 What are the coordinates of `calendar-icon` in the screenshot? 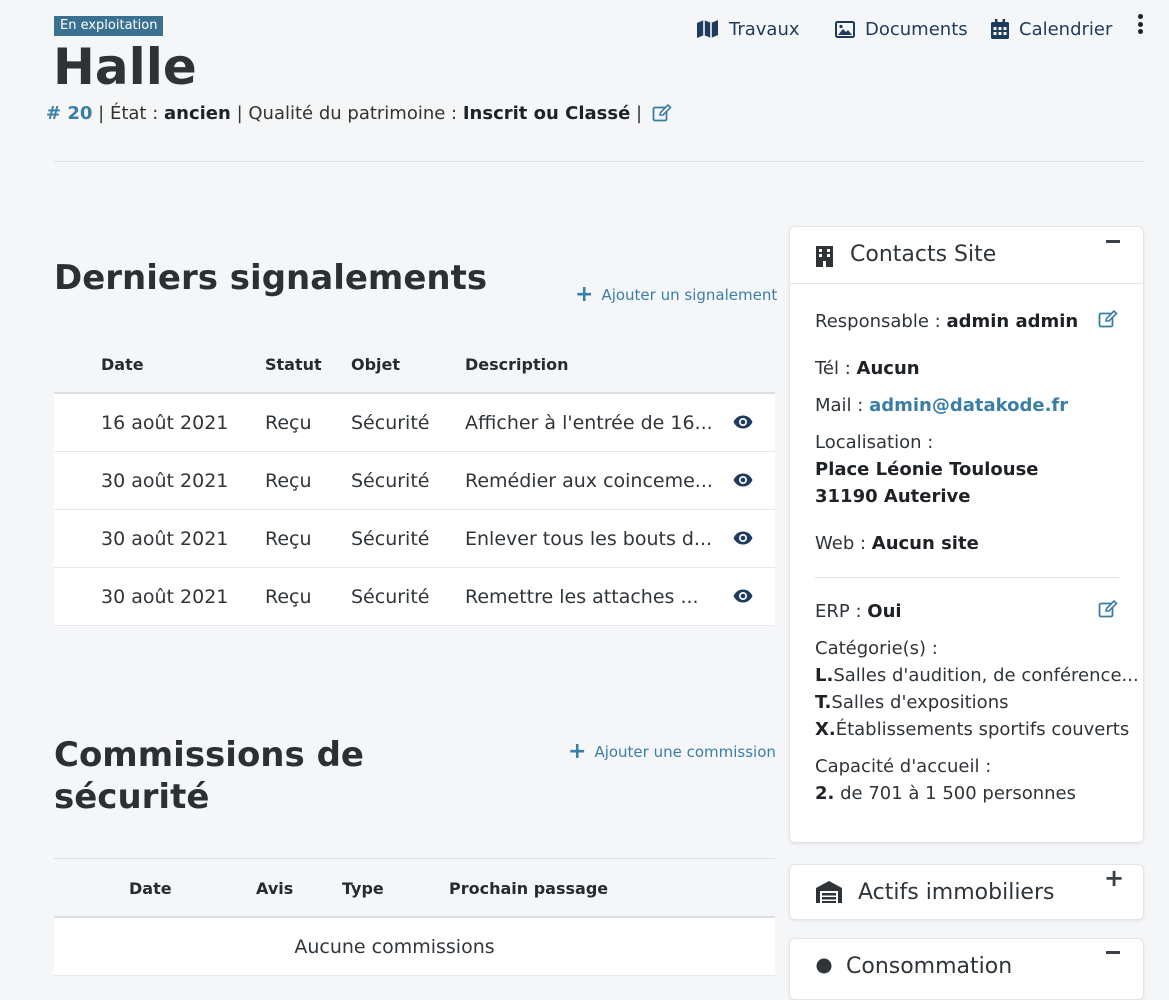 It's located at (1000, 29).